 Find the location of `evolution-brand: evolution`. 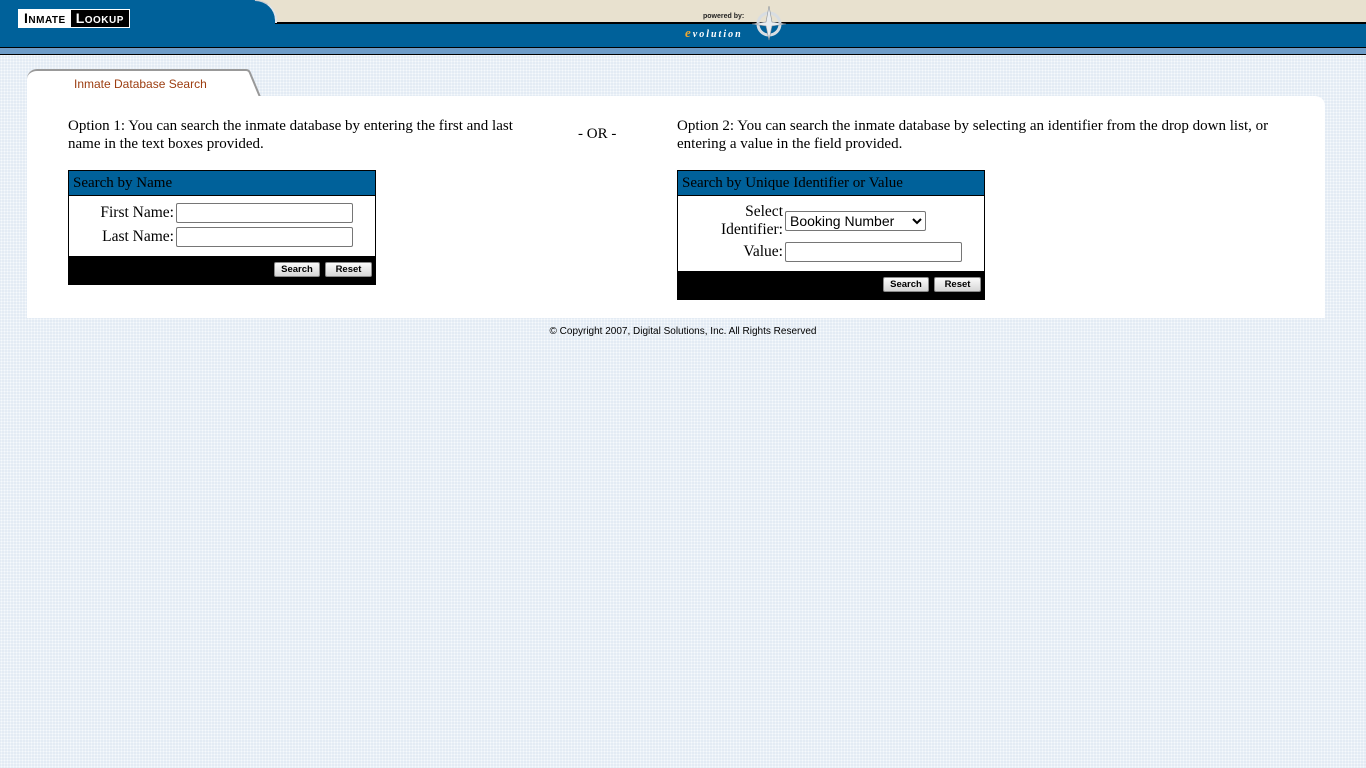

evolution-brand: evolution is located at coordinates (714, 33).